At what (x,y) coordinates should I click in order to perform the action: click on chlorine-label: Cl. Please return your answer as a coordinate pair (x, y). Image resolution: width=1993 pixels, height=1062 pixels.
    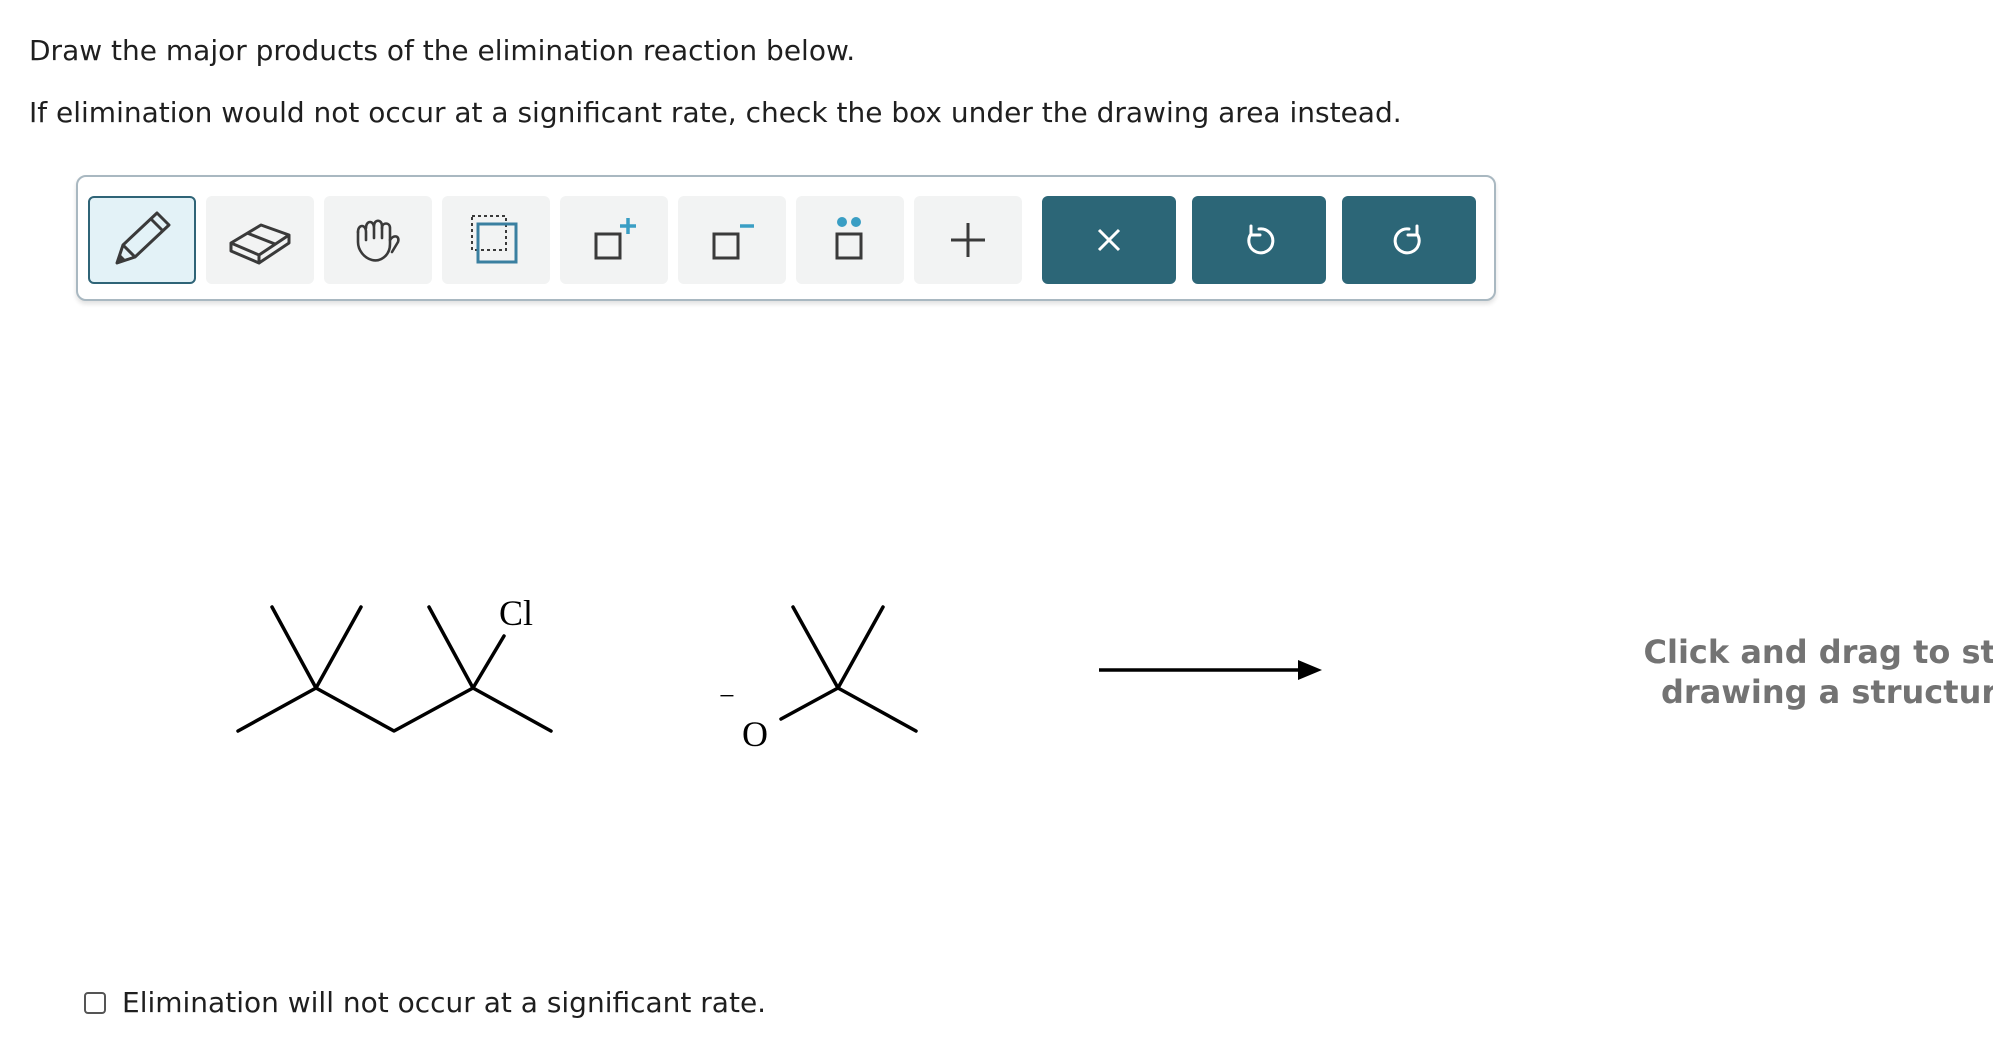
    Looking at the image, I should click on (516, 613).